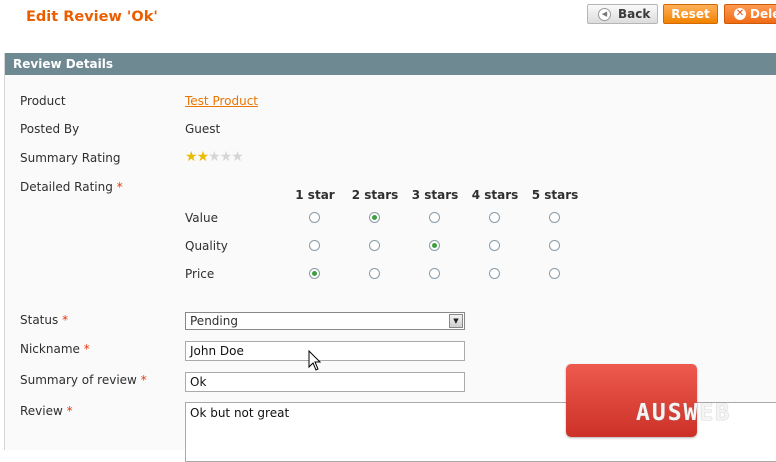 Image resolution: width=776 pixels, height=462 pixels. What do you see at coordinates (325, 321) in the screenshot?
I see `status-select: Pending ▼` at bounding box center [325, 321].